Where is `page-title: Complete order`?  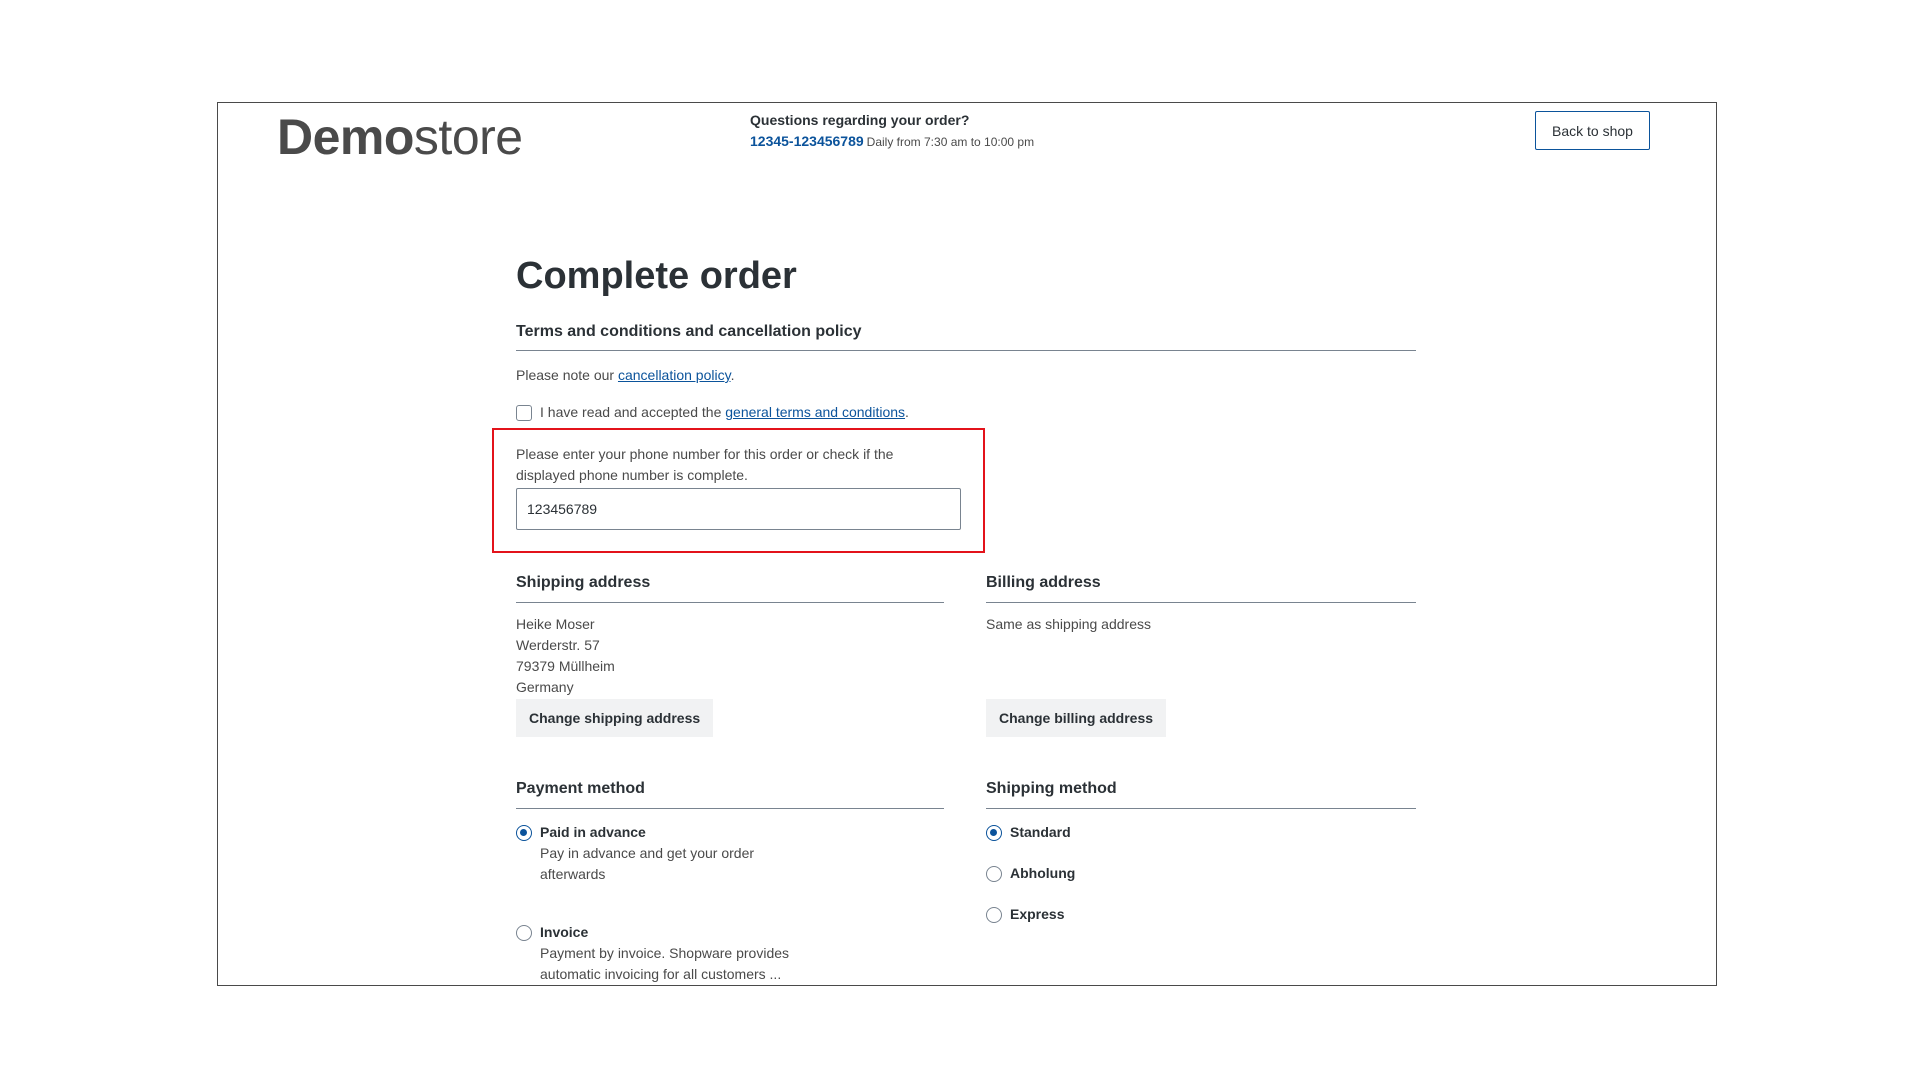
page-title: Complete order is located at coordinates (656, 276).